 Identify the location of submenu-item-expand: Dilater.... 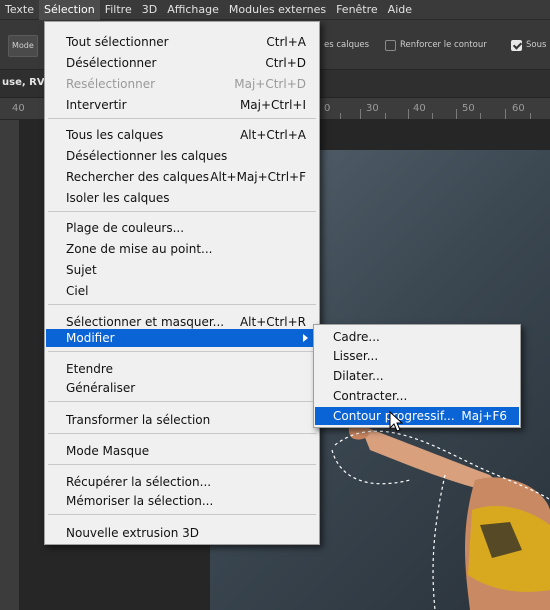
(417, 376).